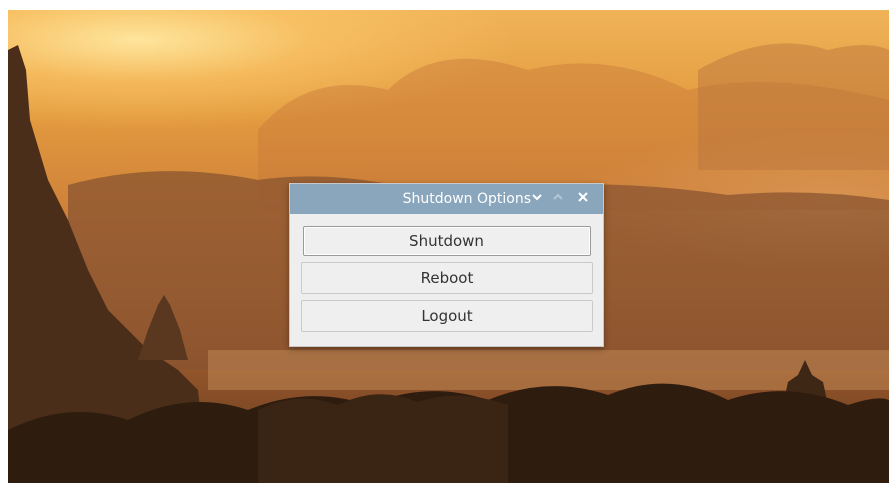 Image resolution: width=889 pixels, height=483 pixels. I want to click on close-button, so click(585, 199).